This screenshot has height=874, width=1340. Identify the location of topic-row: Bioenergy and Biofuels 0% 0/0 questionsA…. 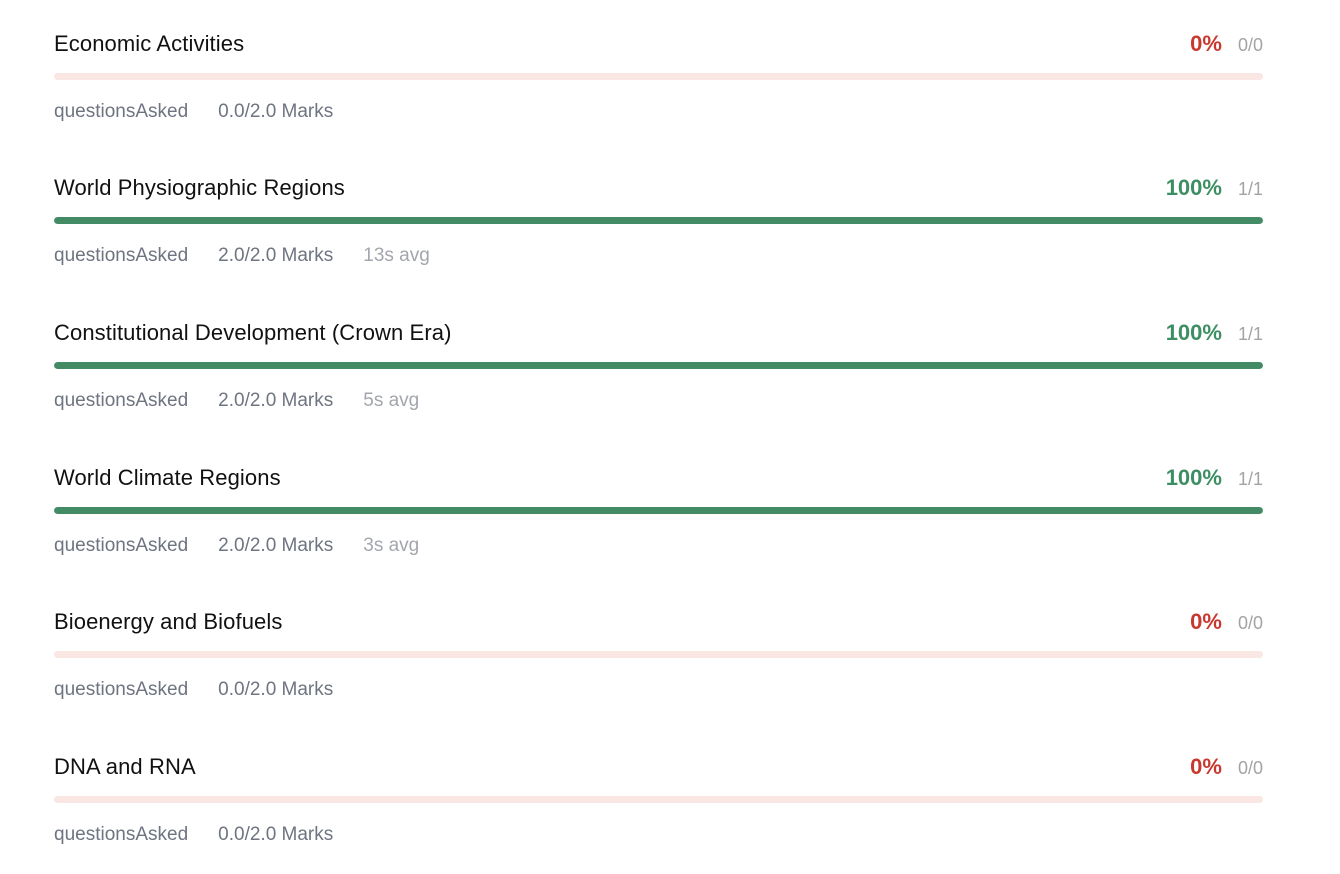
(658, 667).